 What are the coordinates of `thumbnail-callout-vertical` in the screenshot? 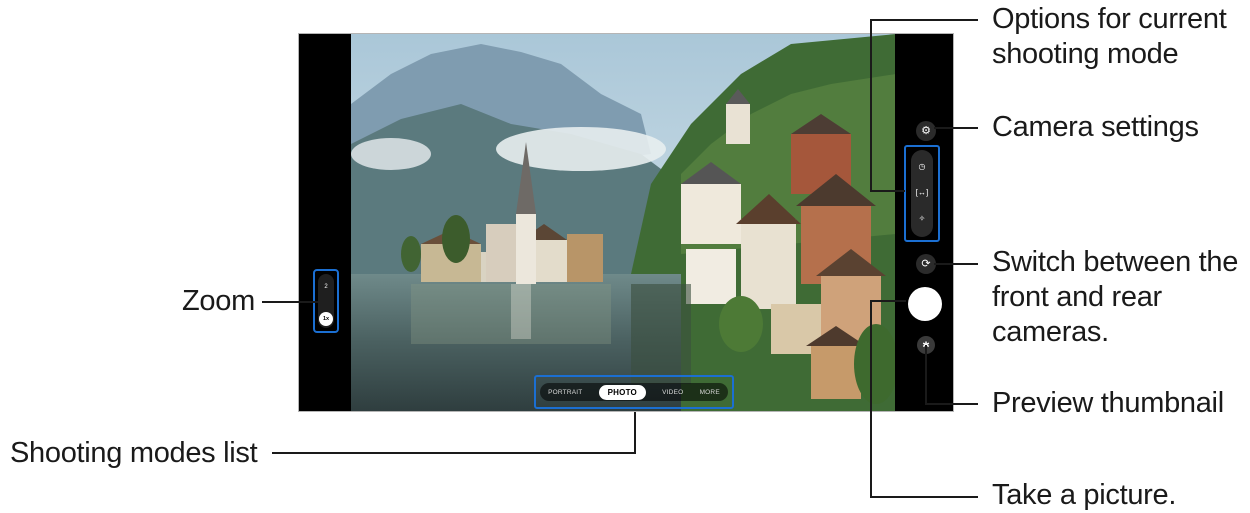 It's located at (926, 374).